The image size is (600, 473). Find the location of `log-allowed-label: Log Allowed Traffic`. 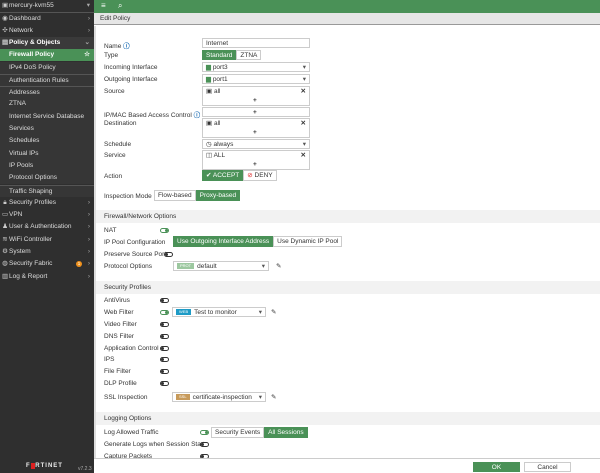

log-allowed-label: Log Allowed Traffic is located at coordinates (131, 432).